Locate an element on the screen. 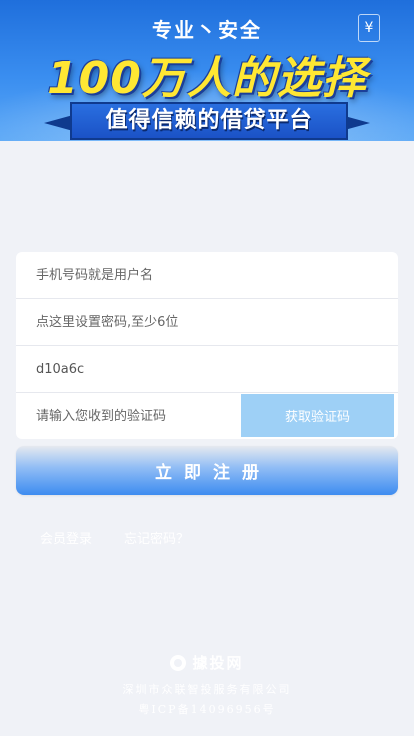  login-link: 会员登录 is located at coordinates (66, 537).